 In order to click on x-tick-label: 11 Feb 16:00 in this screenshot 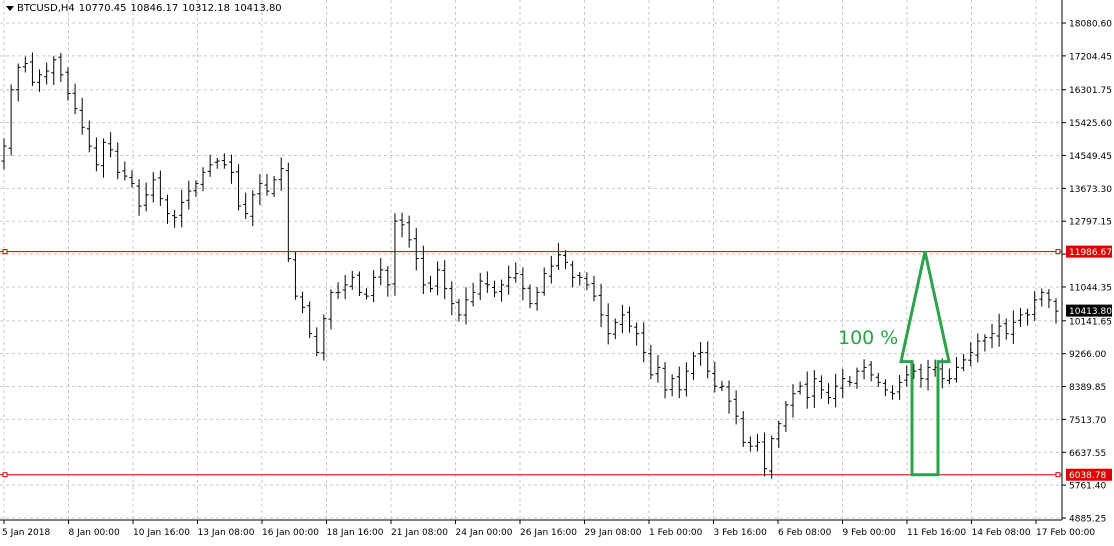, I will do `click(936, 533)`.